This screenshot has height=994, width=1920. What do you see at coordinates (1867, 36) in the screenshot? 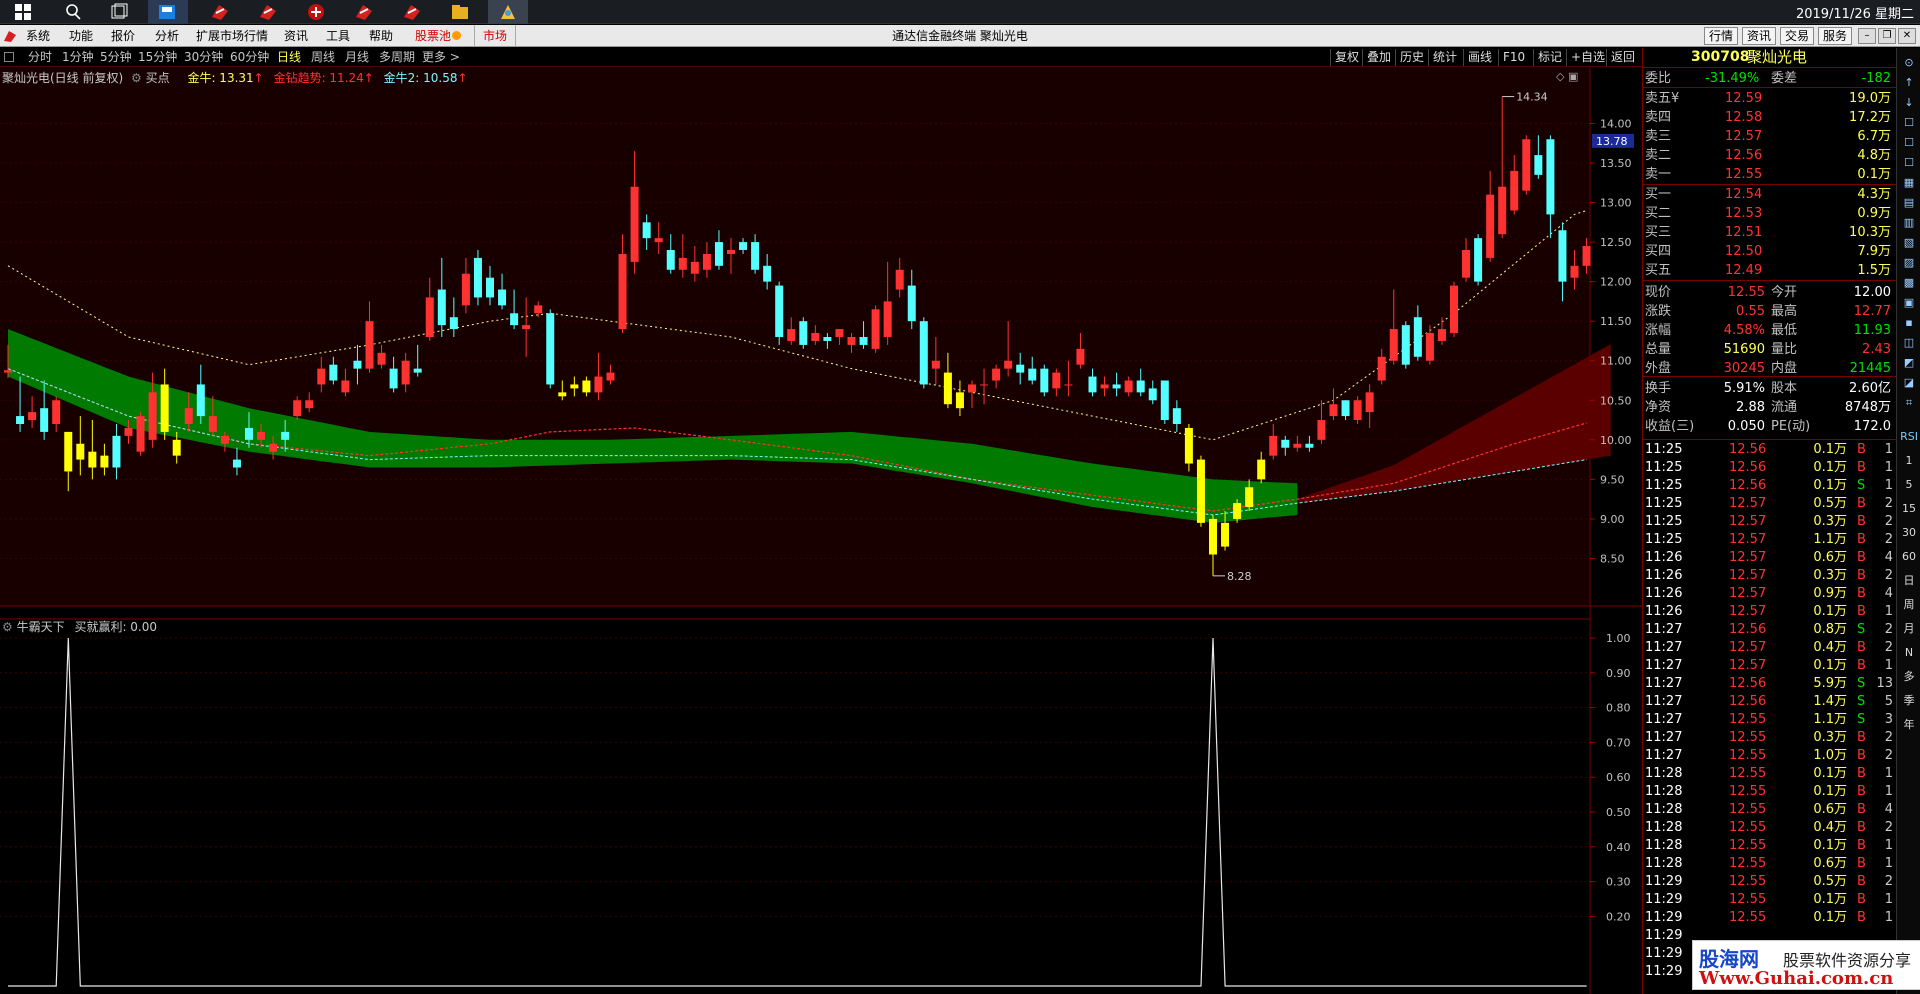
I see `minimize-icon: –` at bounding box center [1867, 36].